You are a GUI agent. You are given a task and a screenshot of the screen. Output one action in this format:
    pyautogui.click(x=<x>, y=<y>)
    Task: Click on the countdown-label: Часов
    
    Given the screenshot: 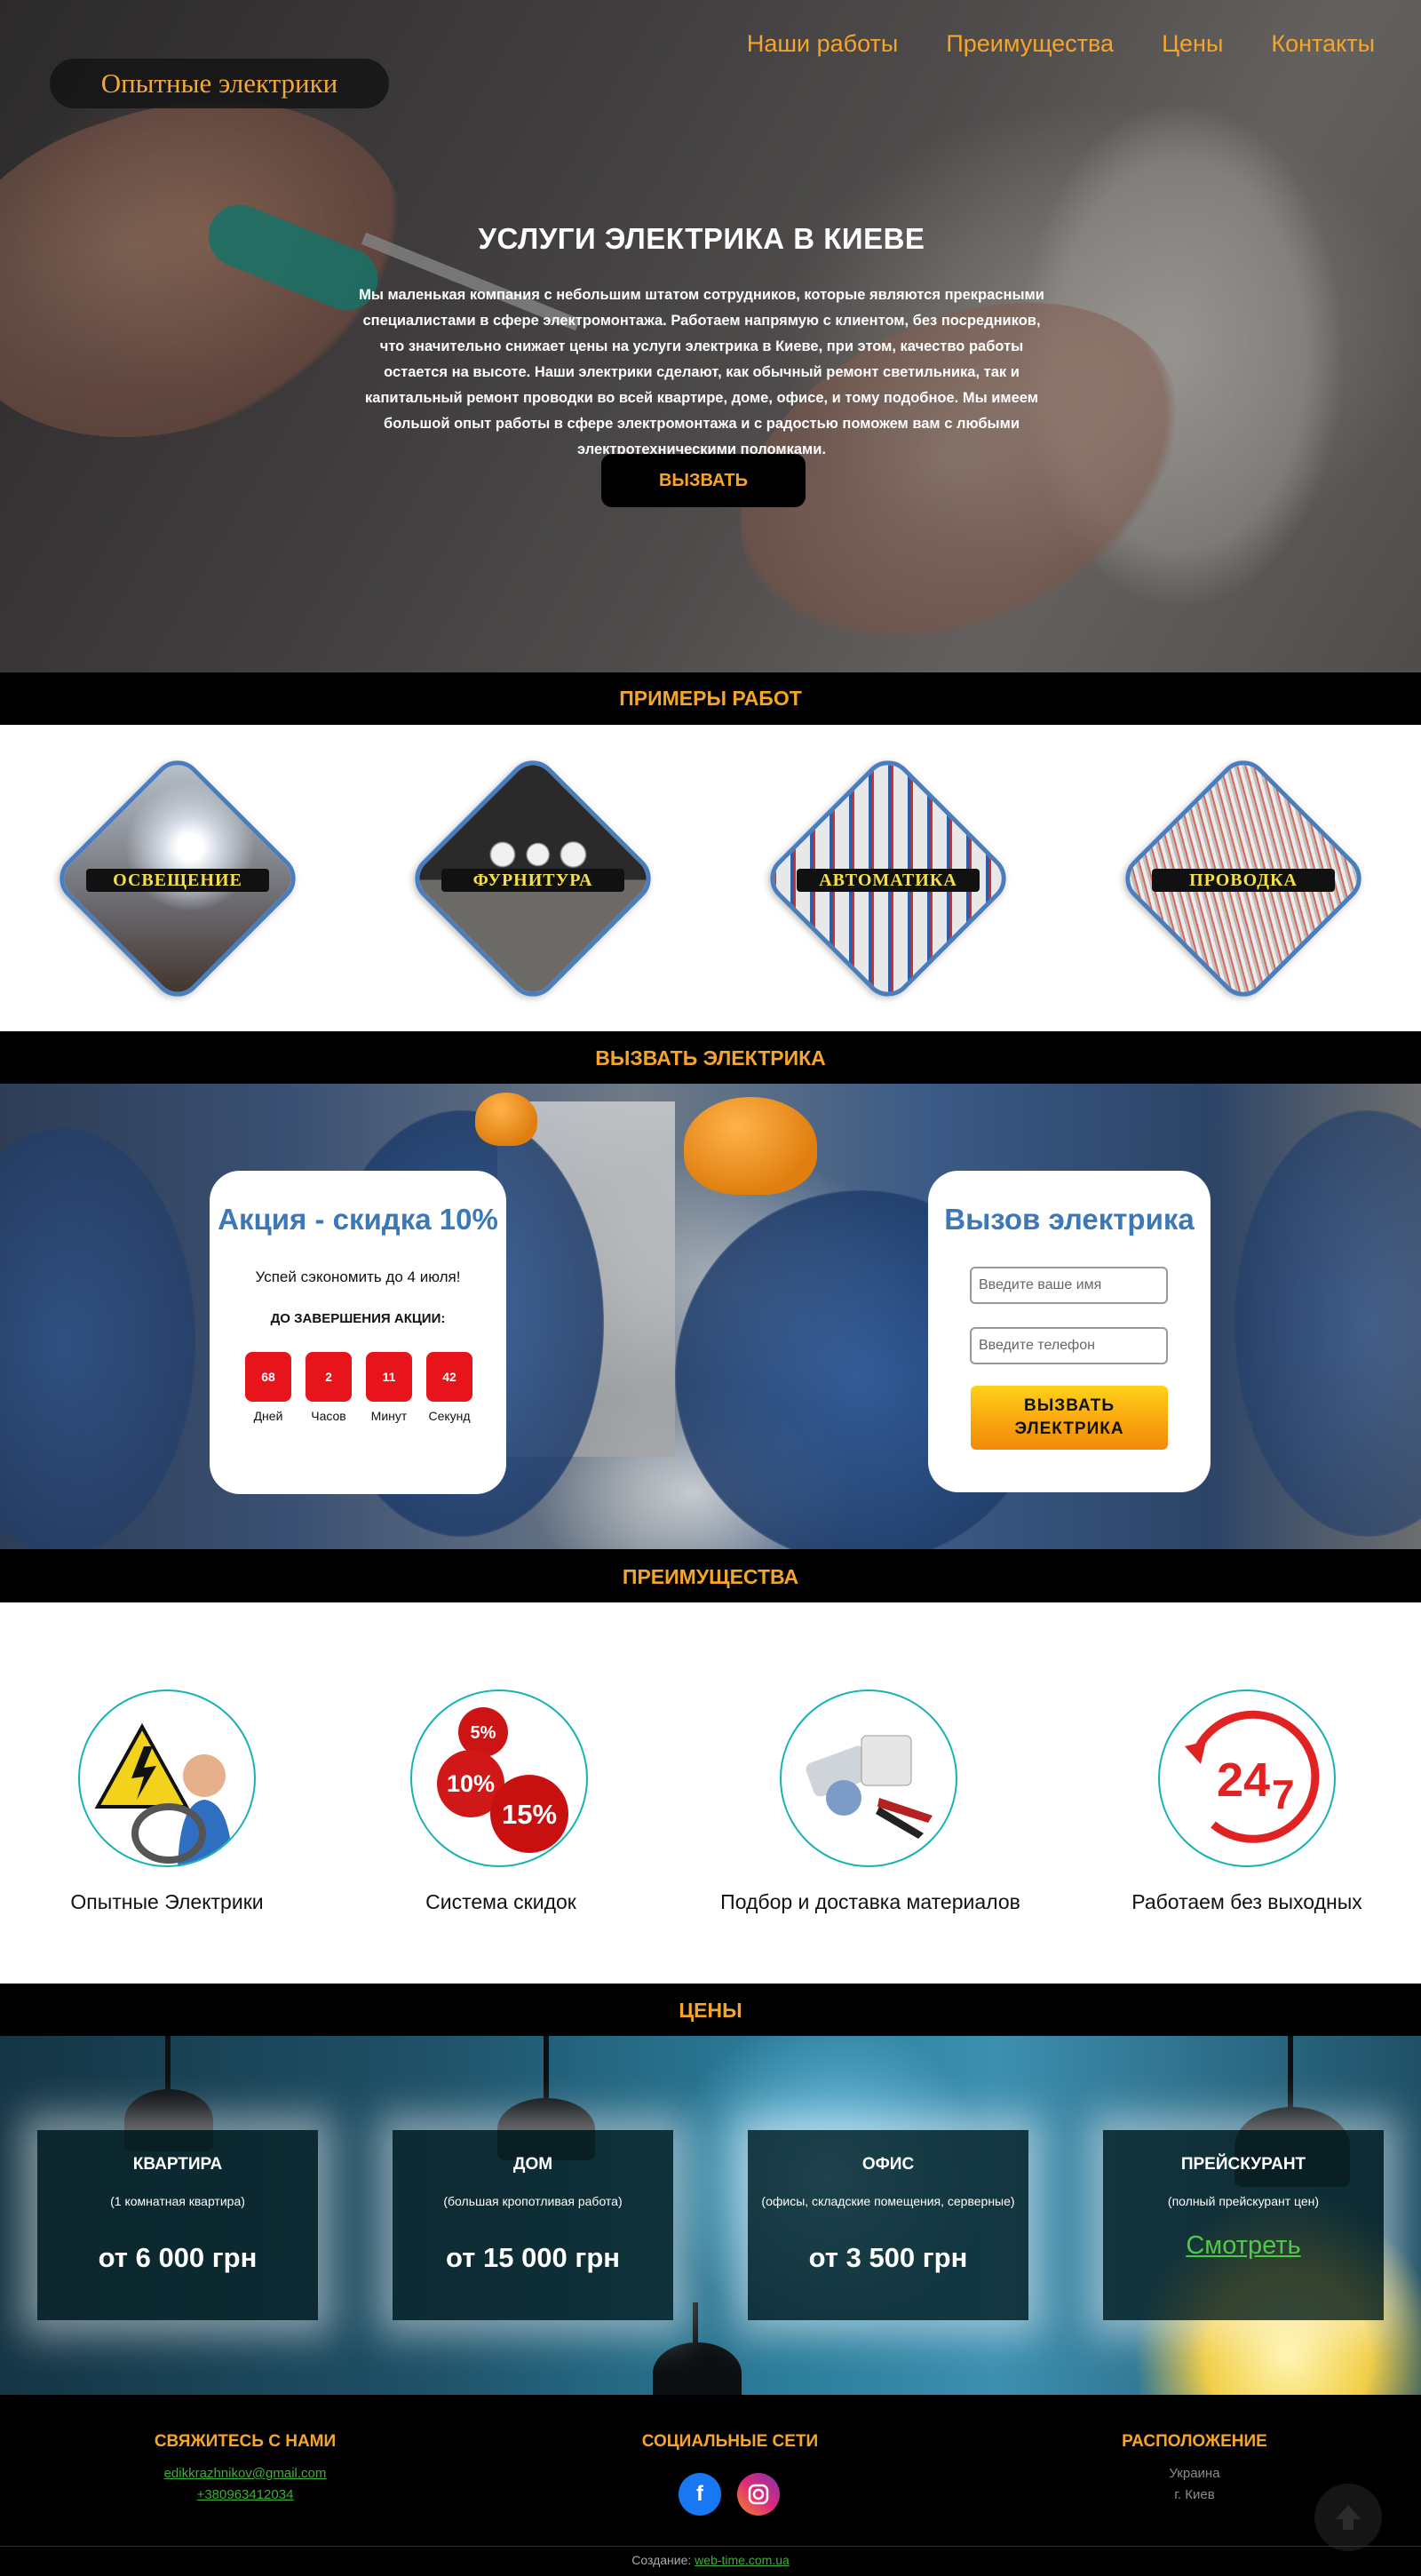 What is the action you would take?
    pyautogui.click(x=328, y=1416)
    